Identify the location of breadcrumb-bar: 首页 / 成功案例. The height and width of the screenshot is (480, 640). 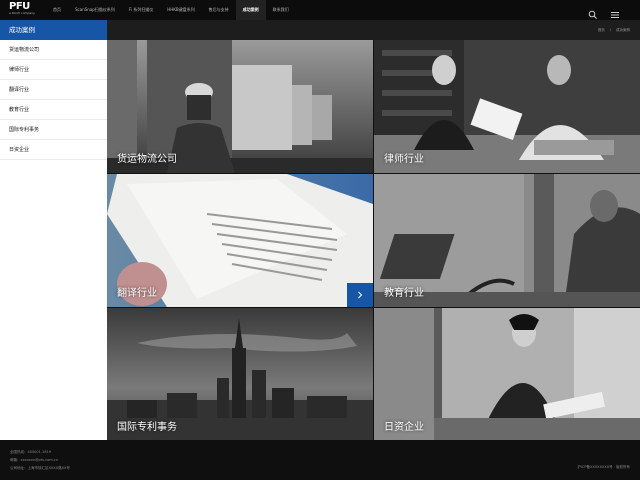
(373, 30).